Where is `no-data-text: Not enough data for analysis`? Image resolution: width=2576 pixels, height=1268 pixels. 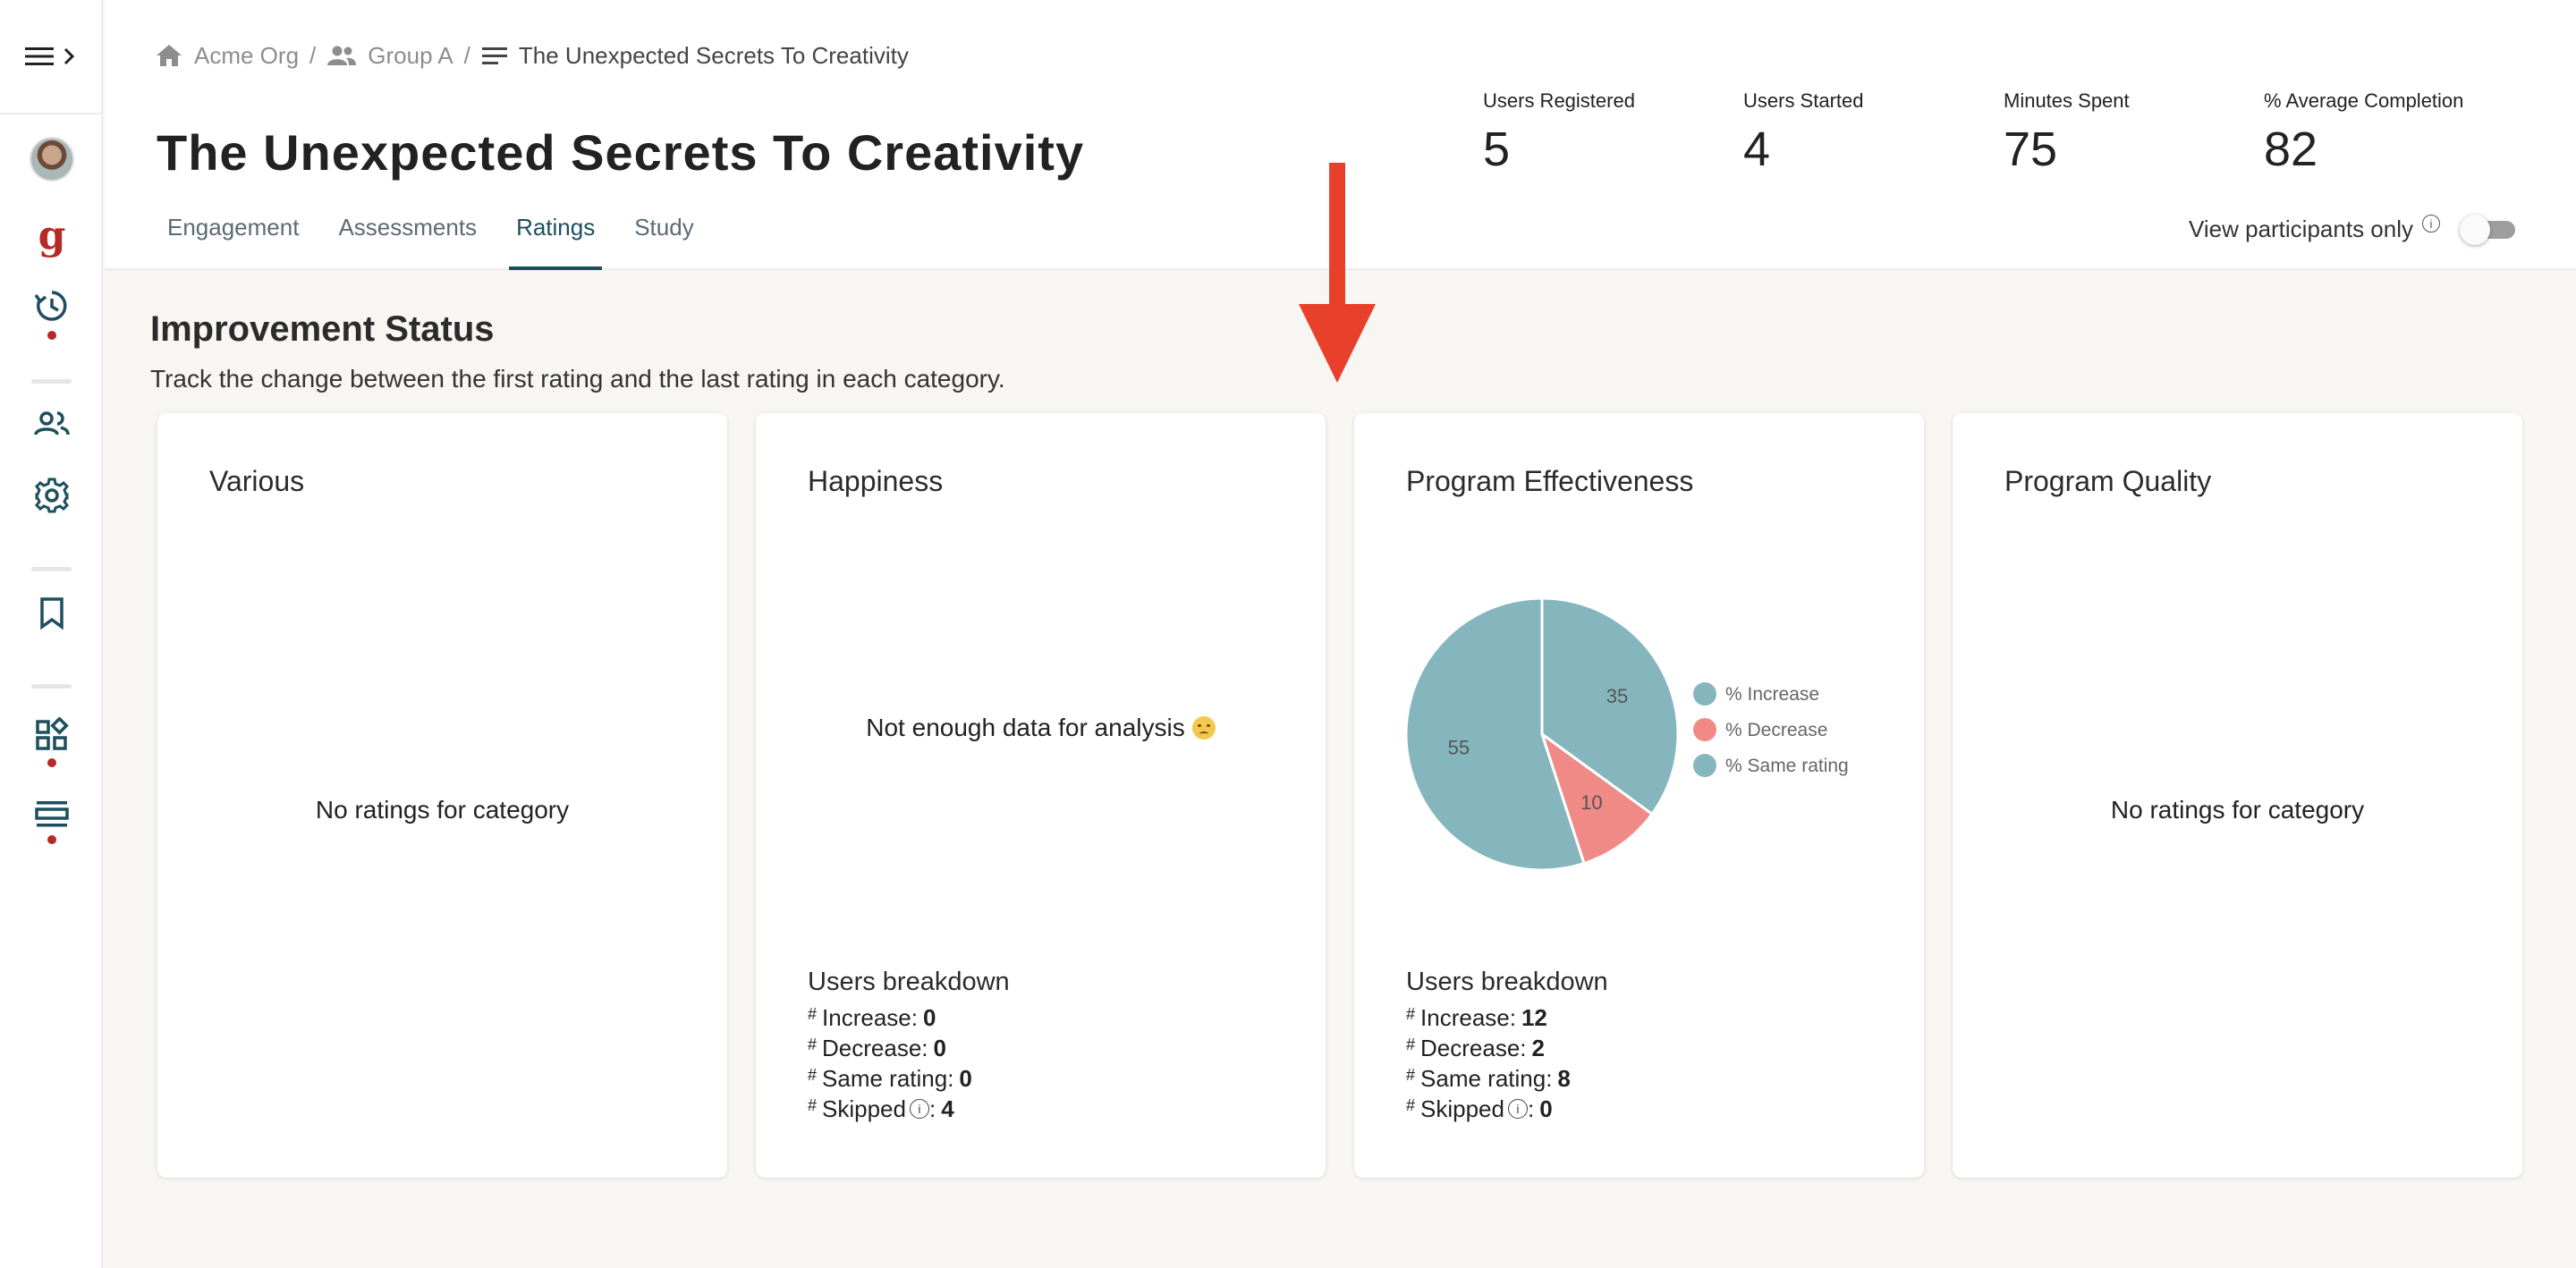 no-data-text: Not enough data for analysis is located at coordinates (1025, 727).